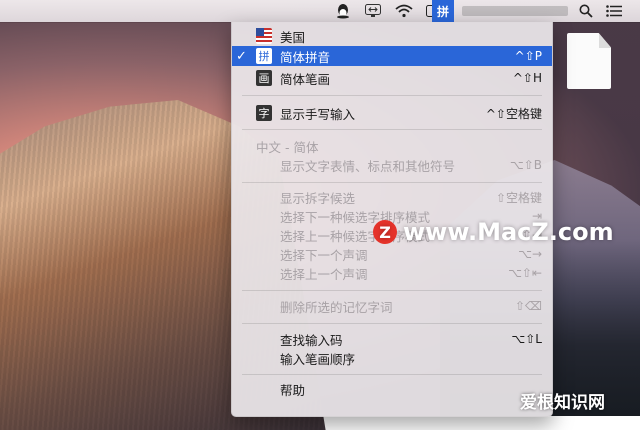 This screenshot has height=430, width=640. Describe the element at coordinates (241, 56) in the screenshot. I see `checkmark-icon: ✓` at that location.